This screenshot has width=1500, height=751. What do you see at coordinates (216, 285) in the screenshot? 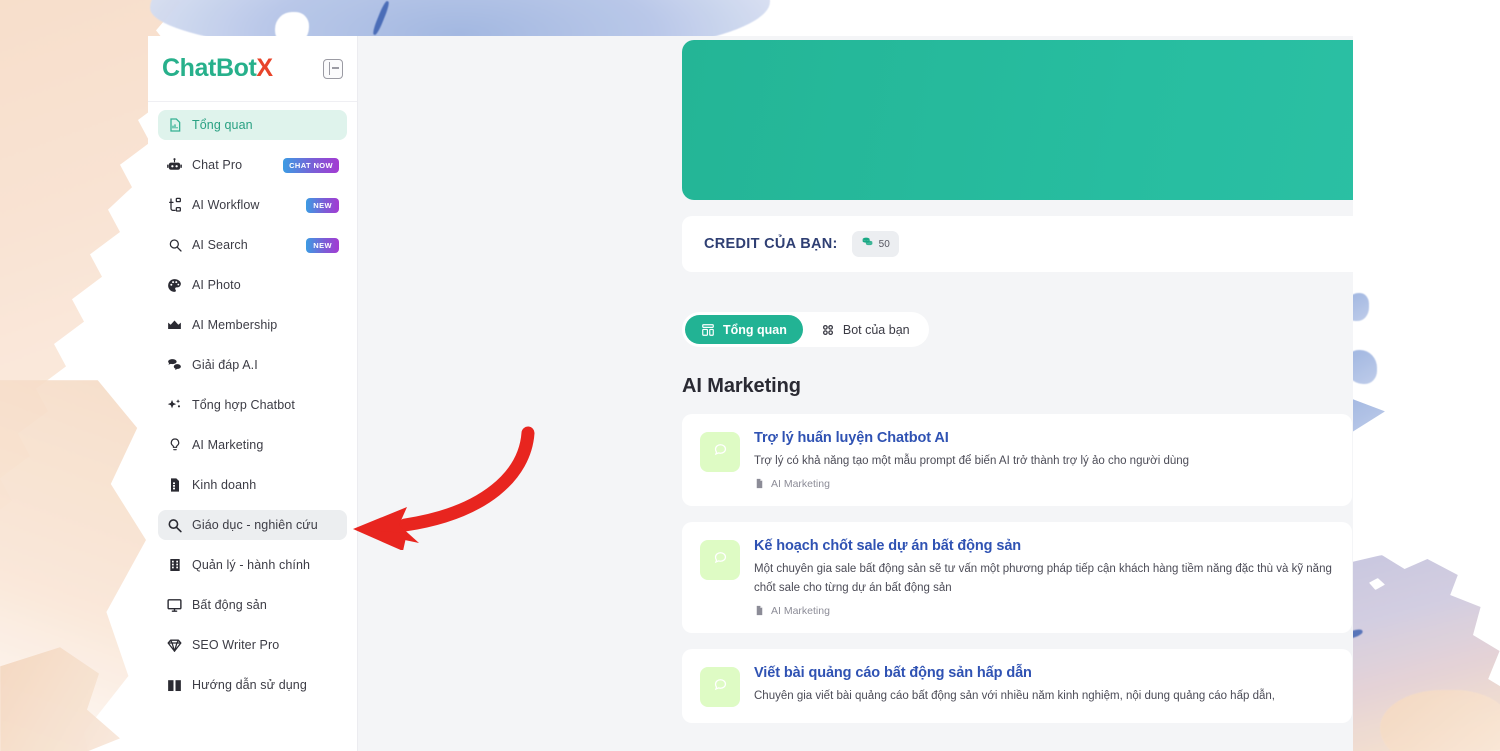
I see `sidebar-item-label: AI Photo` at bounding box center [216, 285].